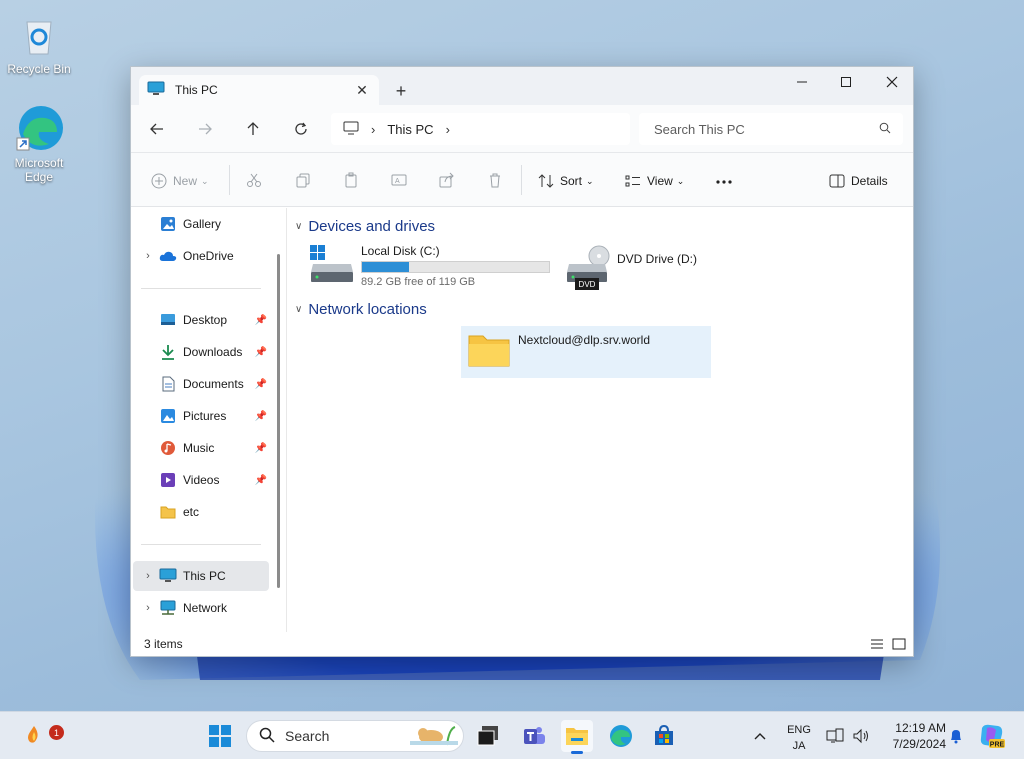 Image resolution: width=1024 pixels, height=759 pixels. Describe the element at coordinates (253, 129) in the screenshot. I see `up-button` at that location.